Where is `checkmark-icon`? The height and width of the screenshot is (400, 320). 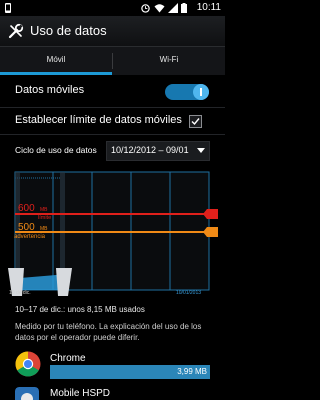 checkmark-icon is located at coordinates (195, 122).